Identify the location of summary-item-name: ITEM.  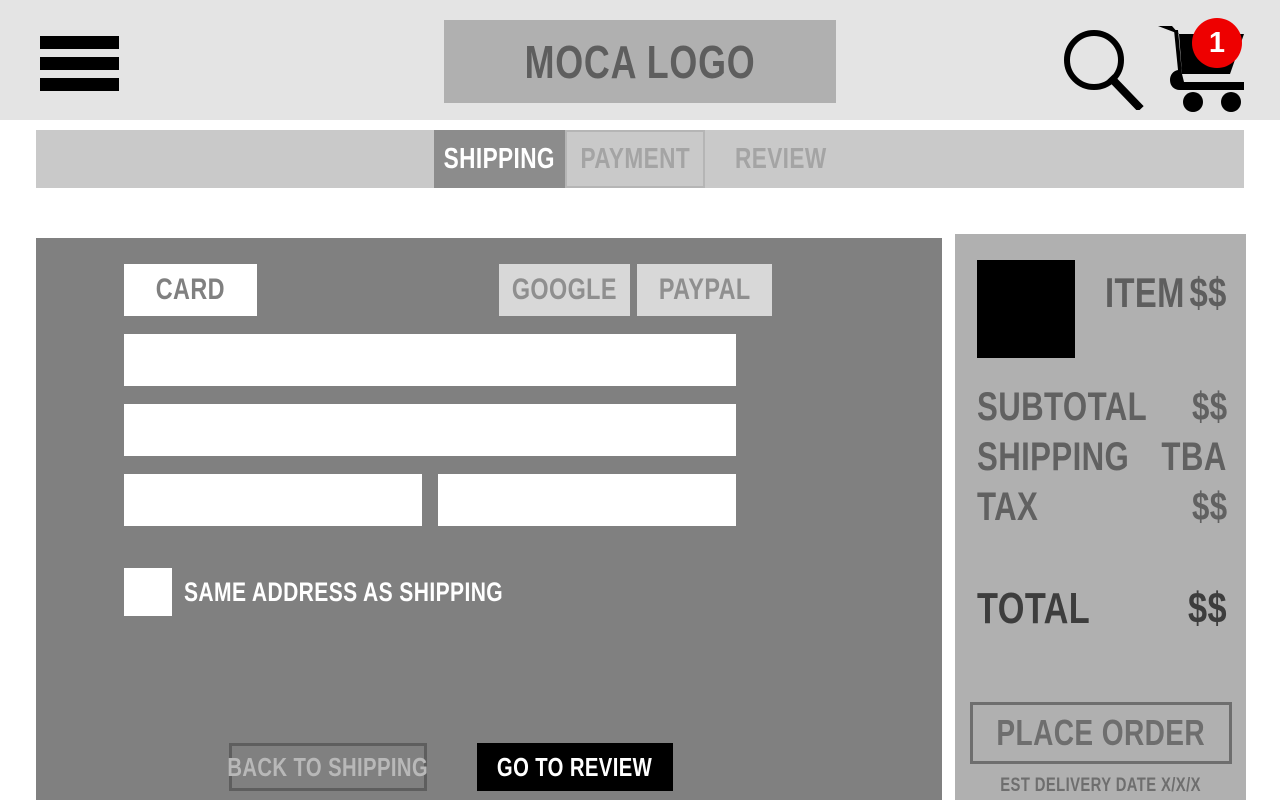
(1145, 292).